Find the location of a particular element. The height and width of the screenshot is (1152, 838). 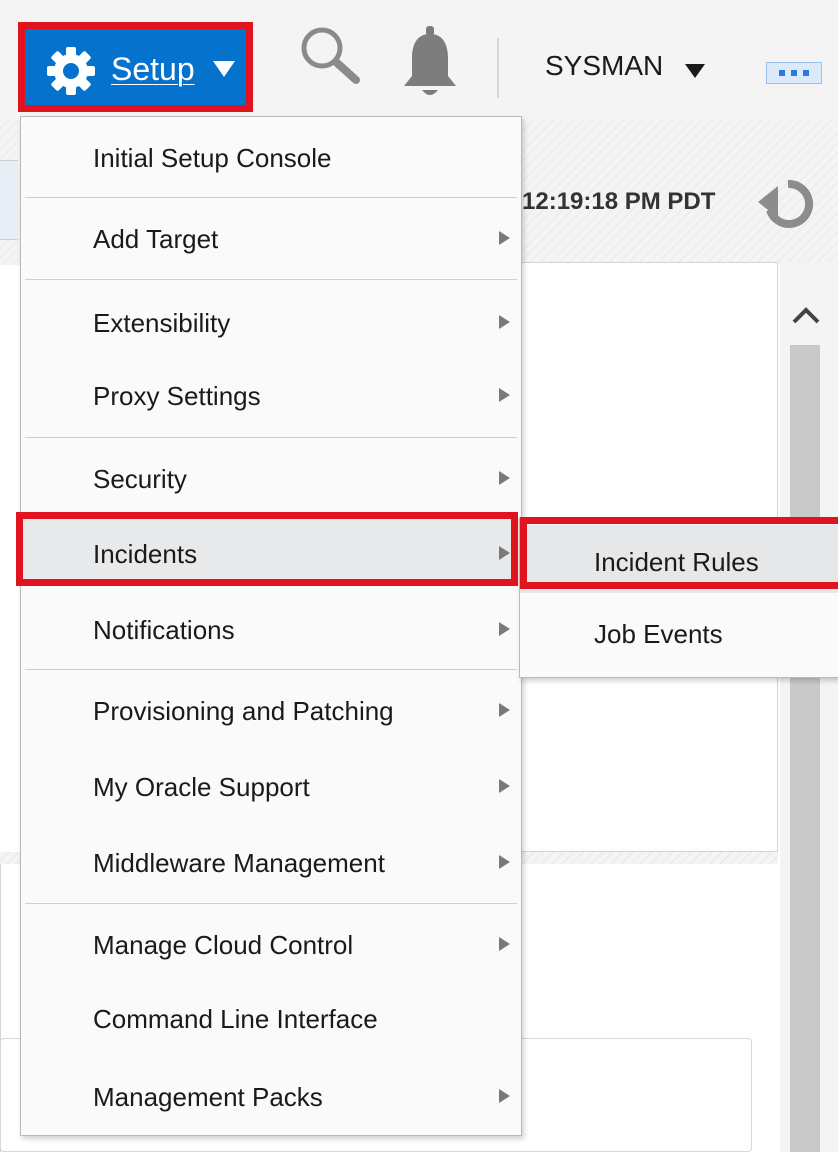

menu-item-label: Provisioning and Patching is located at coordinates (243, 711).